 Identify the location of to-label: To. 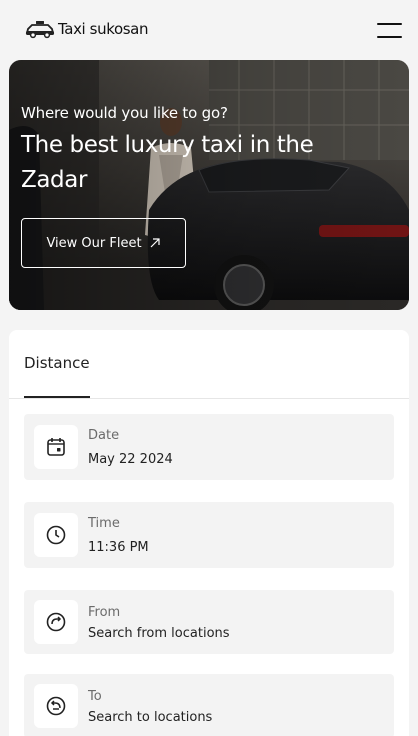
(95, 696).